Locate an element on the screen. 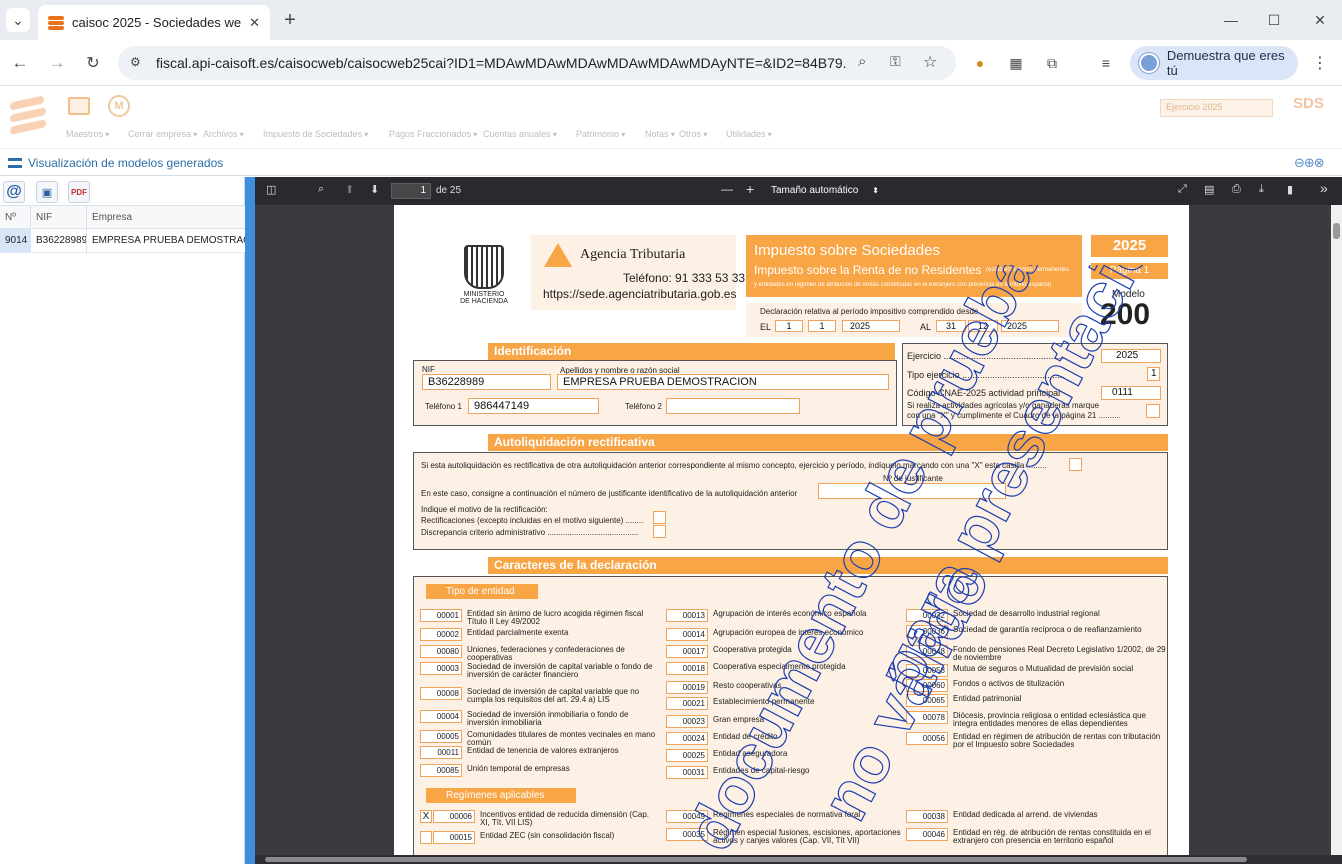 The image size is (1342, 864). entity-code-box: 00021 is located at coordinates (687, 703).